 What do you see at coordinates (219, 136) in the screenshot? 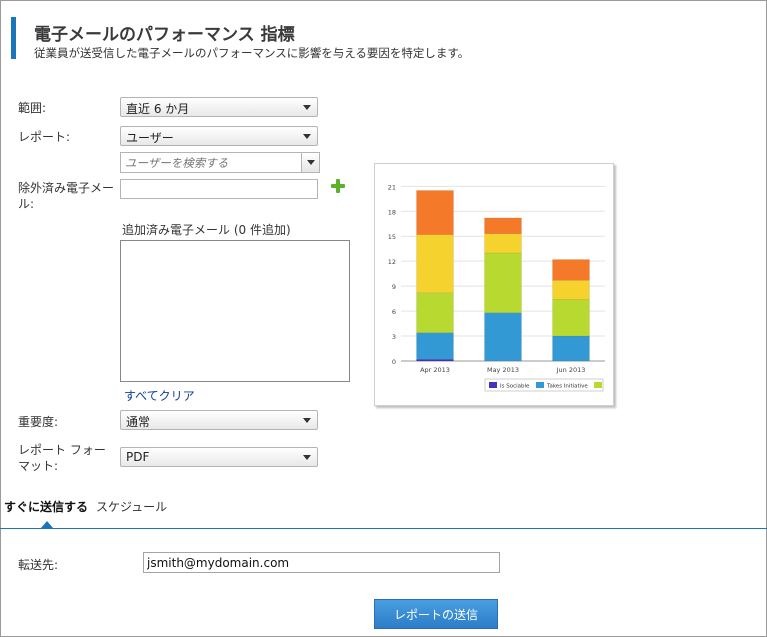
I see `report-select: ユーザー` at bounding box center [219, 136].